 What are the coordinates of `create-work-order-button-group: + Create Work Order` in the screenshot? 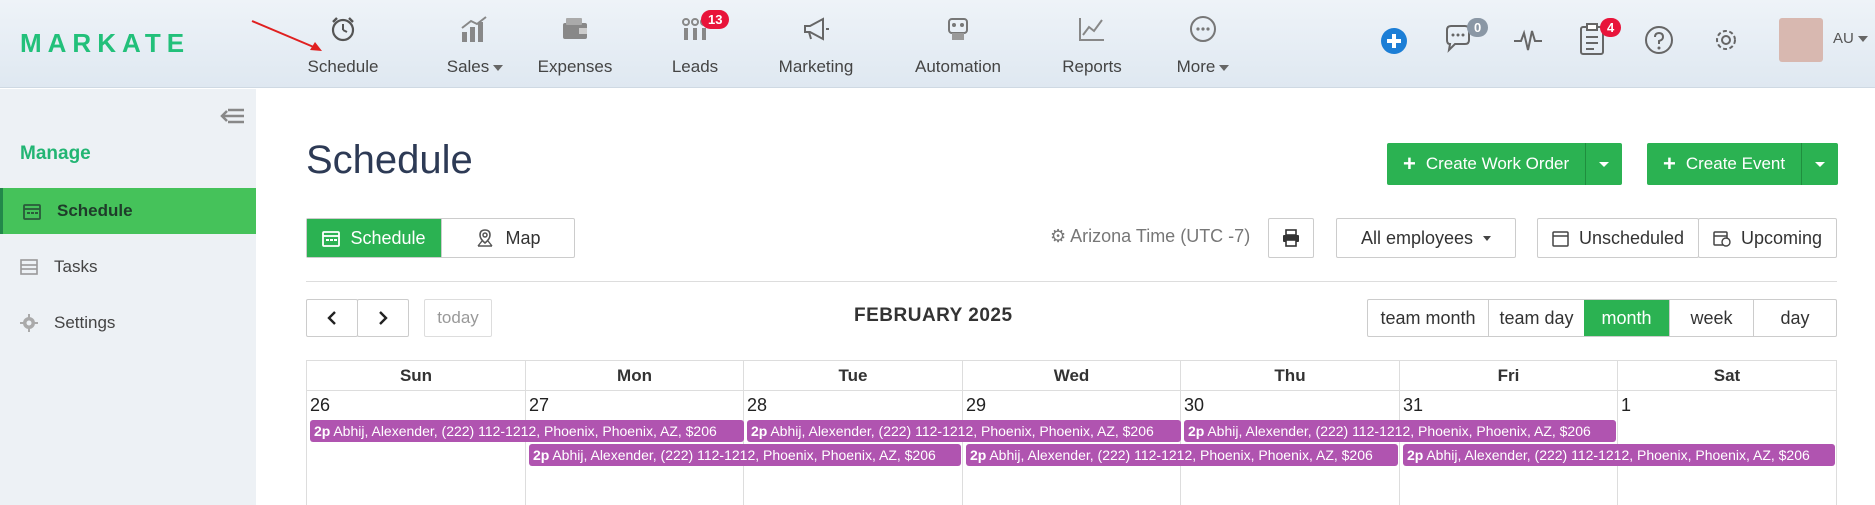 It's located at (1505, 164).